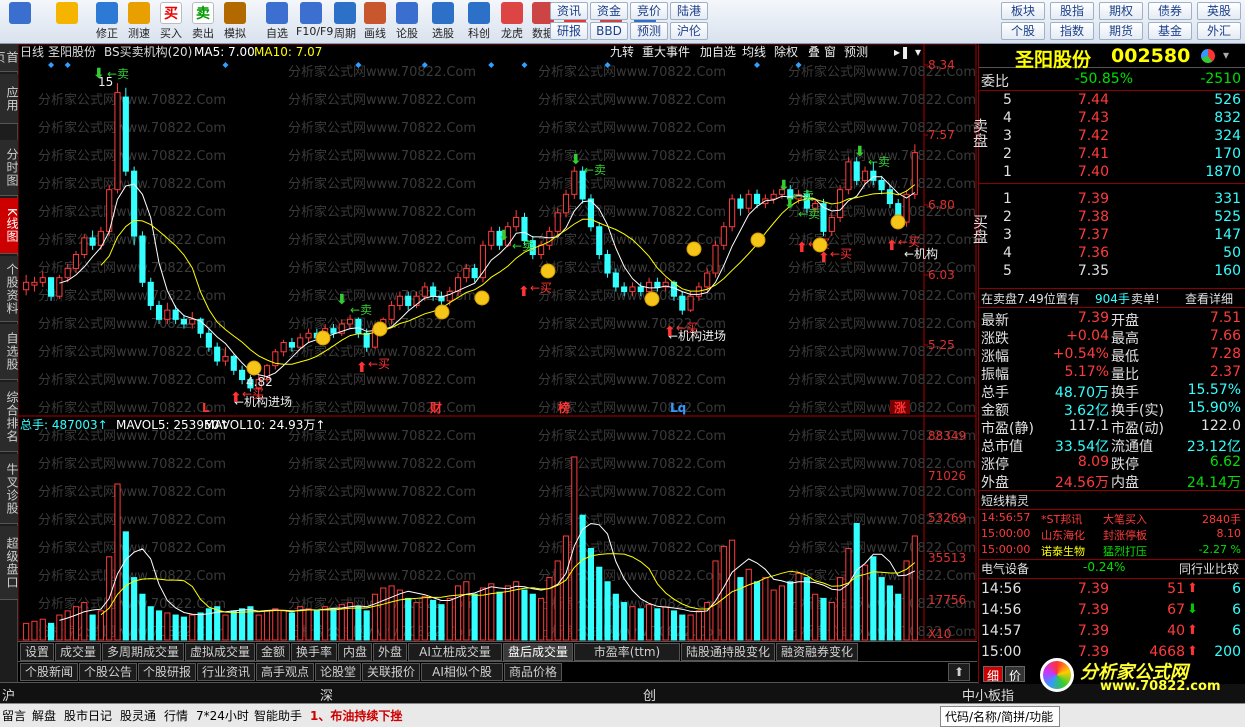 This screenshot has height=727, width=1245. What do you see at coordinates (1209, 298) in the screenshot?
I see `view-detail-link: 查看详细` at bounding box center [1209, 298].